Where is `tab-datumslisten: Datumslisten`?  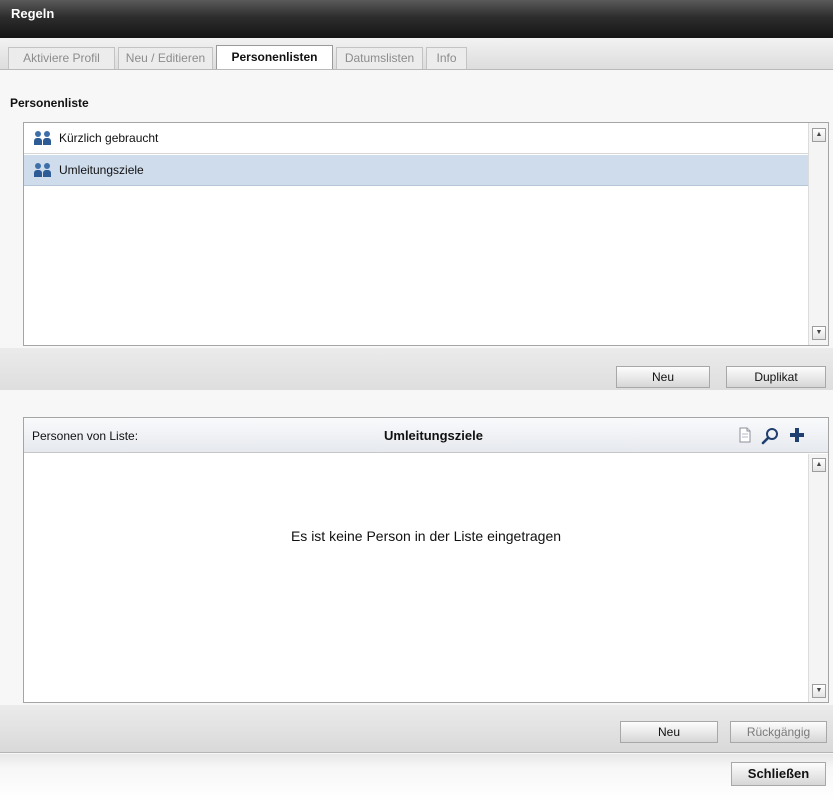
tab-datumslisten: Datumslisten is located at coordinates (379, 58).